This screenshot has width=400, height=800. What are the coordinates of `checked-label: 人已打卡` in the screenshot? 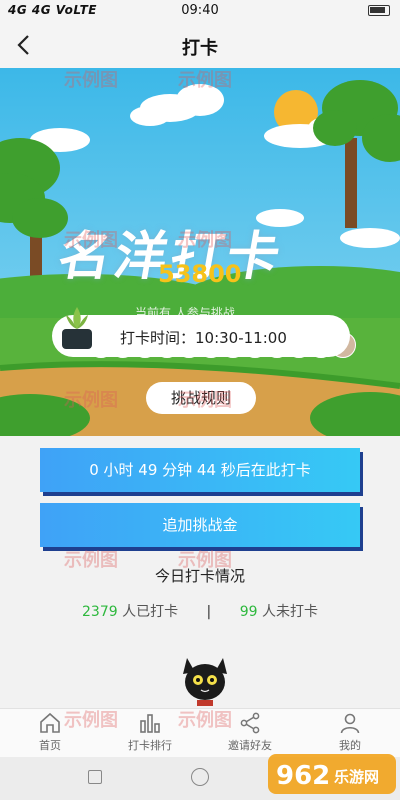 It's located at (150, 612).